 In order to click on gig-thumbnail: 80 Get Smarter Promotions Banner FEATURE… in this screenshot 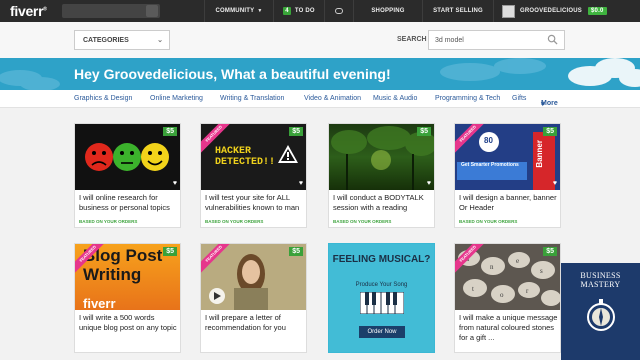, I will do `click(507, 157)`.